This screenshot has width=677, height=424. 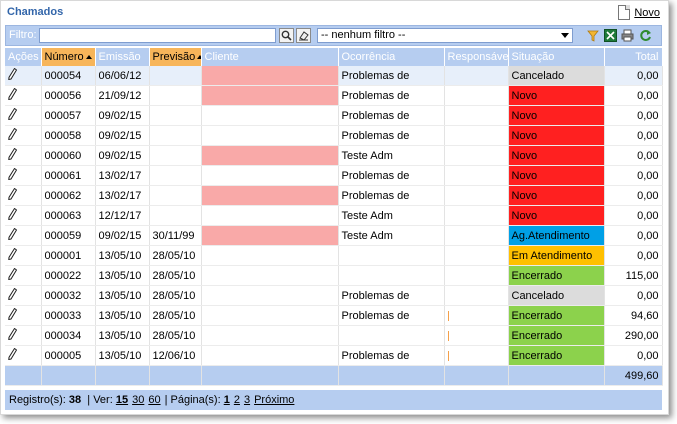 I want to click on print-button, so click(x=627, y=35).